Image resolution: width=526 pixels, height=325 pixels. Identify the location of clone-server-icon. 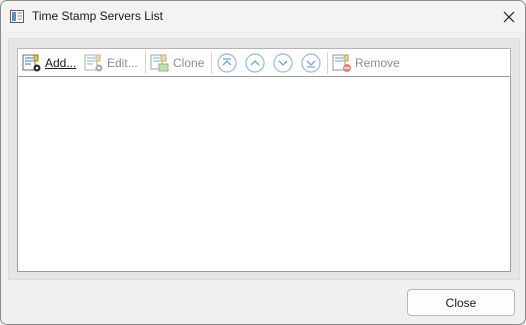
(159, 63).